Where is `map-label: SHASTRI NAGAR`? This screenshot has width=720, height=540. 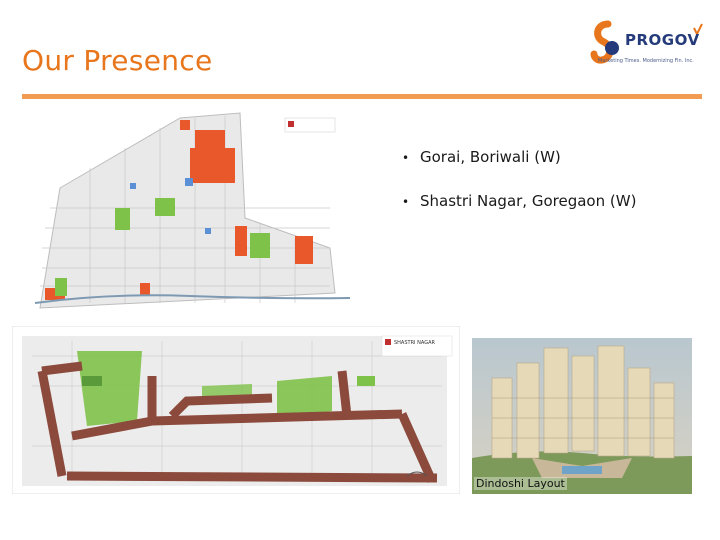
map-label: SHASTRI NAGAR is located at coordinates (414, 343).